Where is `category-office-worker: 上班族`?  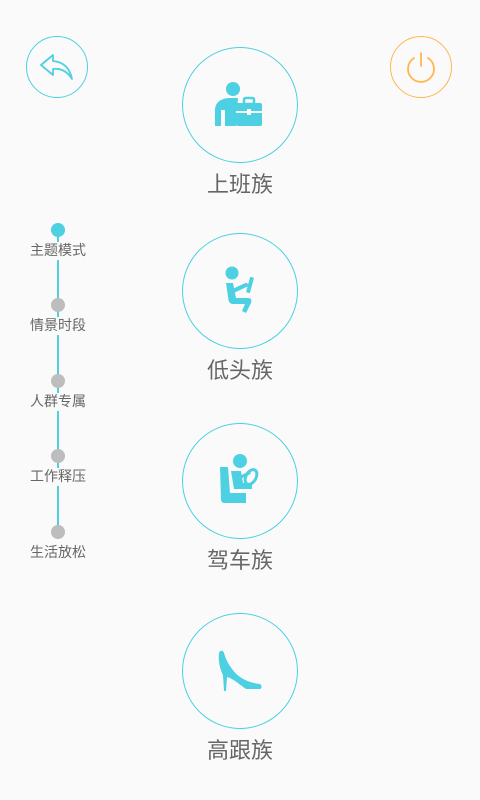 category-office-worker: 上班族 is located at coordinates (240, 122).